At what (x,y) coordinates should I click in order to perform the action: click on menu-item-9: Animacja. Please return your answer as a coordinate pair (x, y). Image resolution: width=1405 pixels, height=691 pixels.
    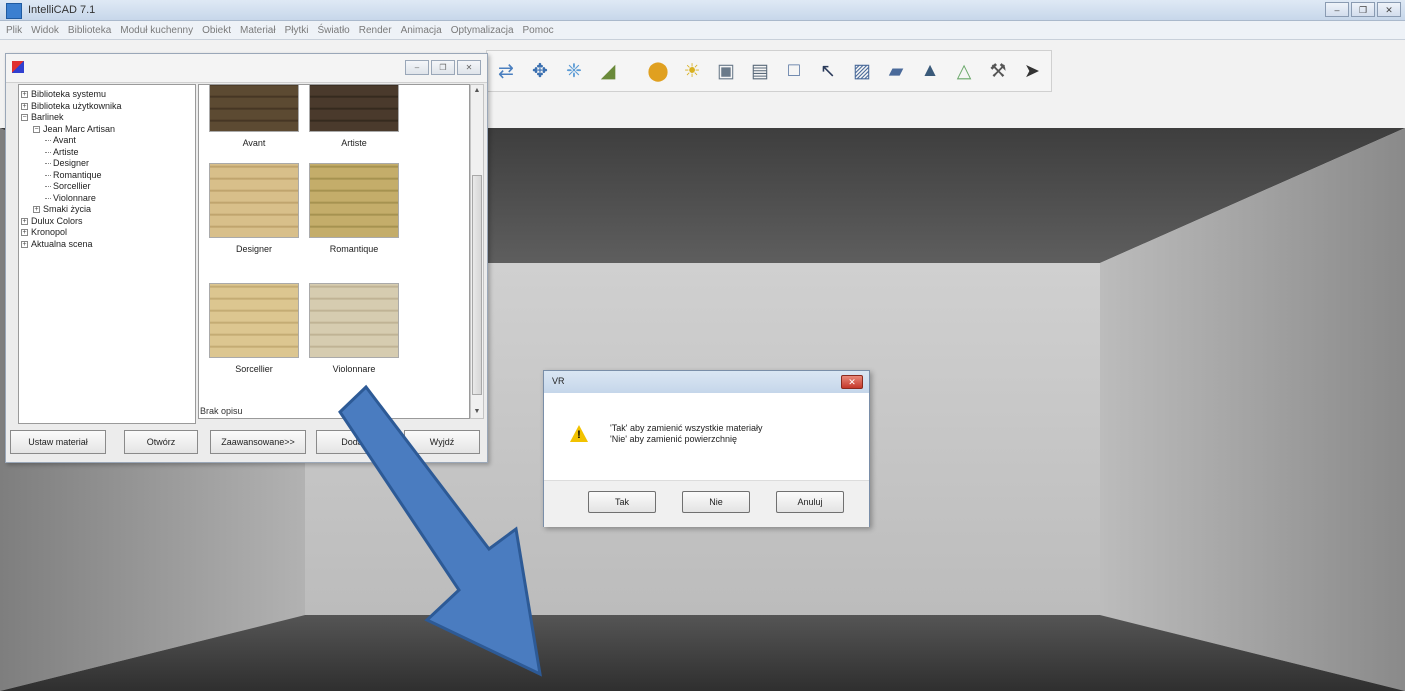
    Looking at the image, I should click on (421, 30).